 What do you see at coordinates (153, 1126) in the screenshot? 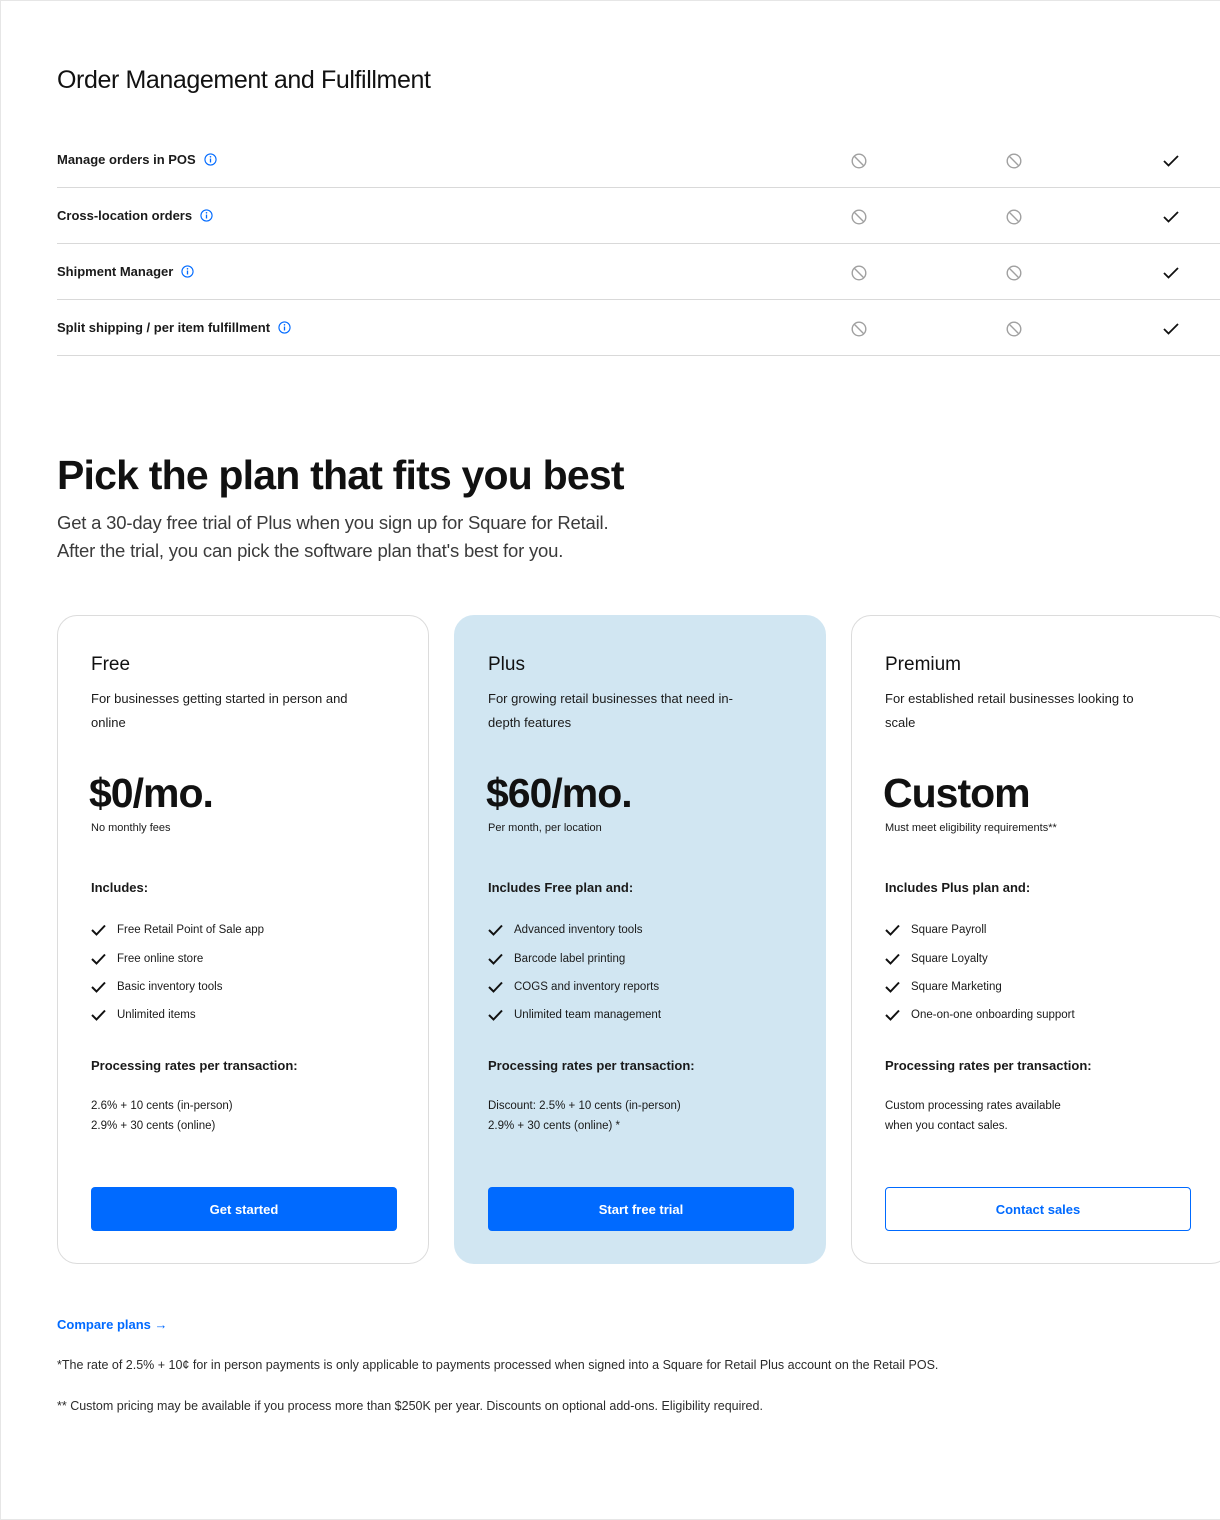
I see `plan-rate-line: 2.9% + 30 cents (online)` at bounding box center [153, 1126].